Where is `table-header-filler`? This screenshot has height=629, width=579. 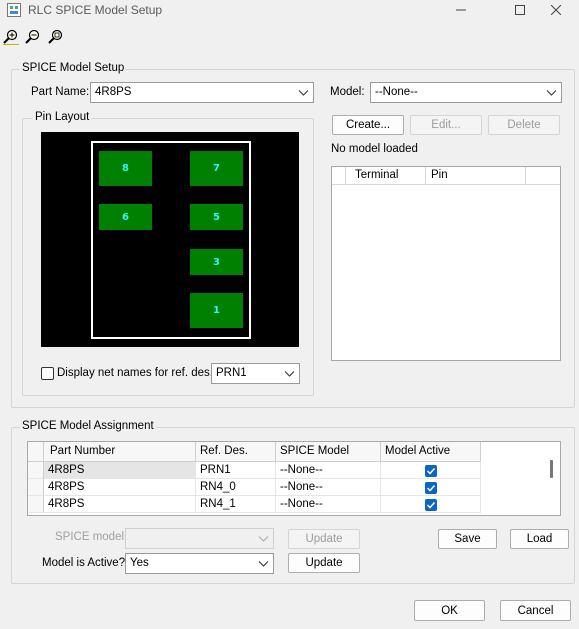
table-header-filler is located at coordinates (543, 176).